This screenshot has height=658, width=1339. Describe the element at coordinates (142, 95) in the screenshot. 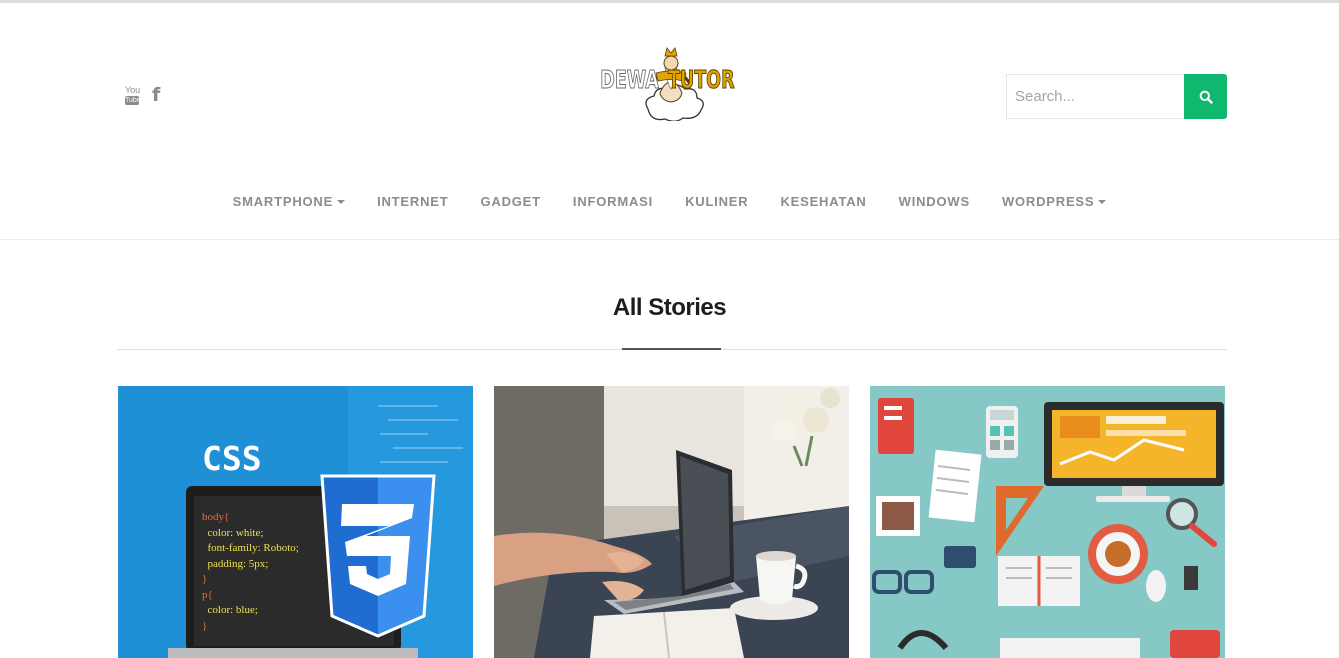

I see `social-links: You Tube f` at that location.